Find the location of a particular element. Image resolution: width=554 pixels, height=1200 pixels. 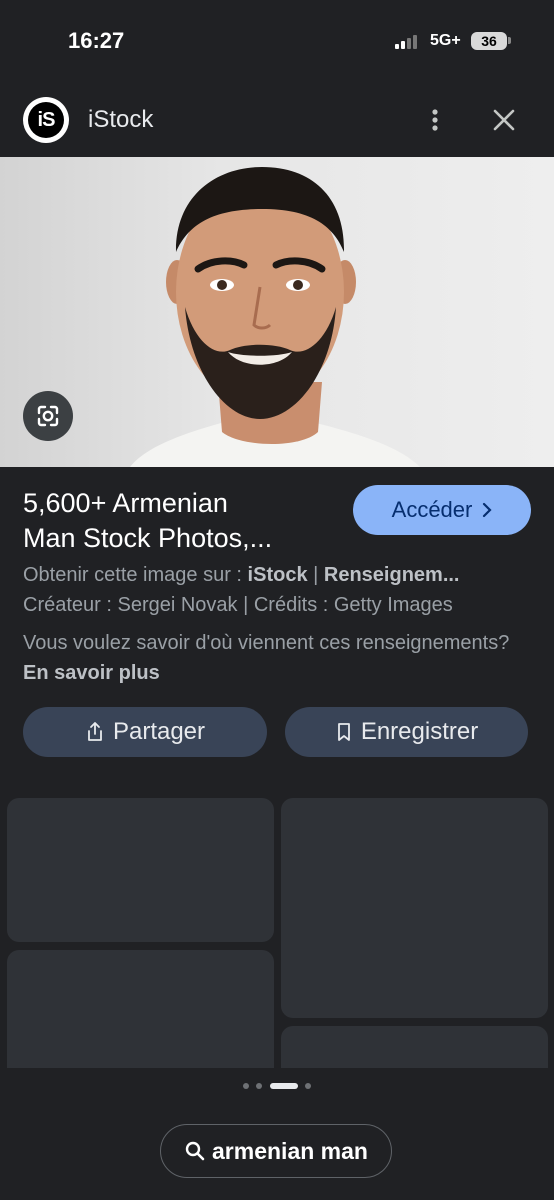

save-button: Enregistrer is located at coordinates (406, 732).